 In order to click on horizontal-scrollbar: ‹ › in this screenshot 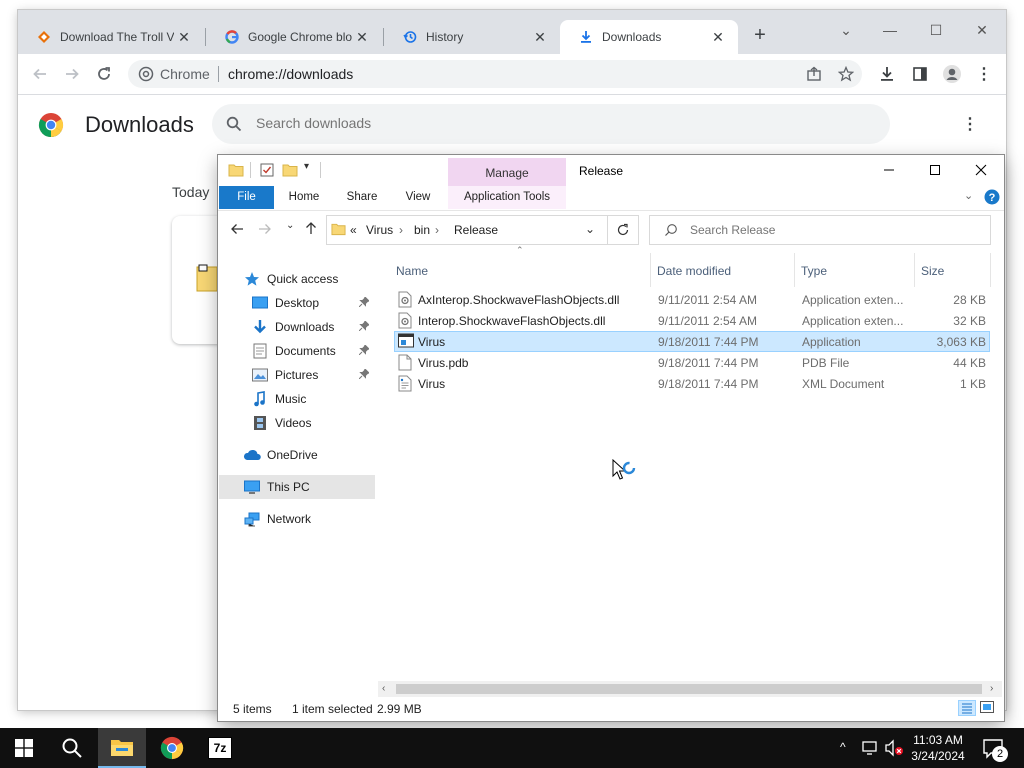, I will do `click(690, 689)`.